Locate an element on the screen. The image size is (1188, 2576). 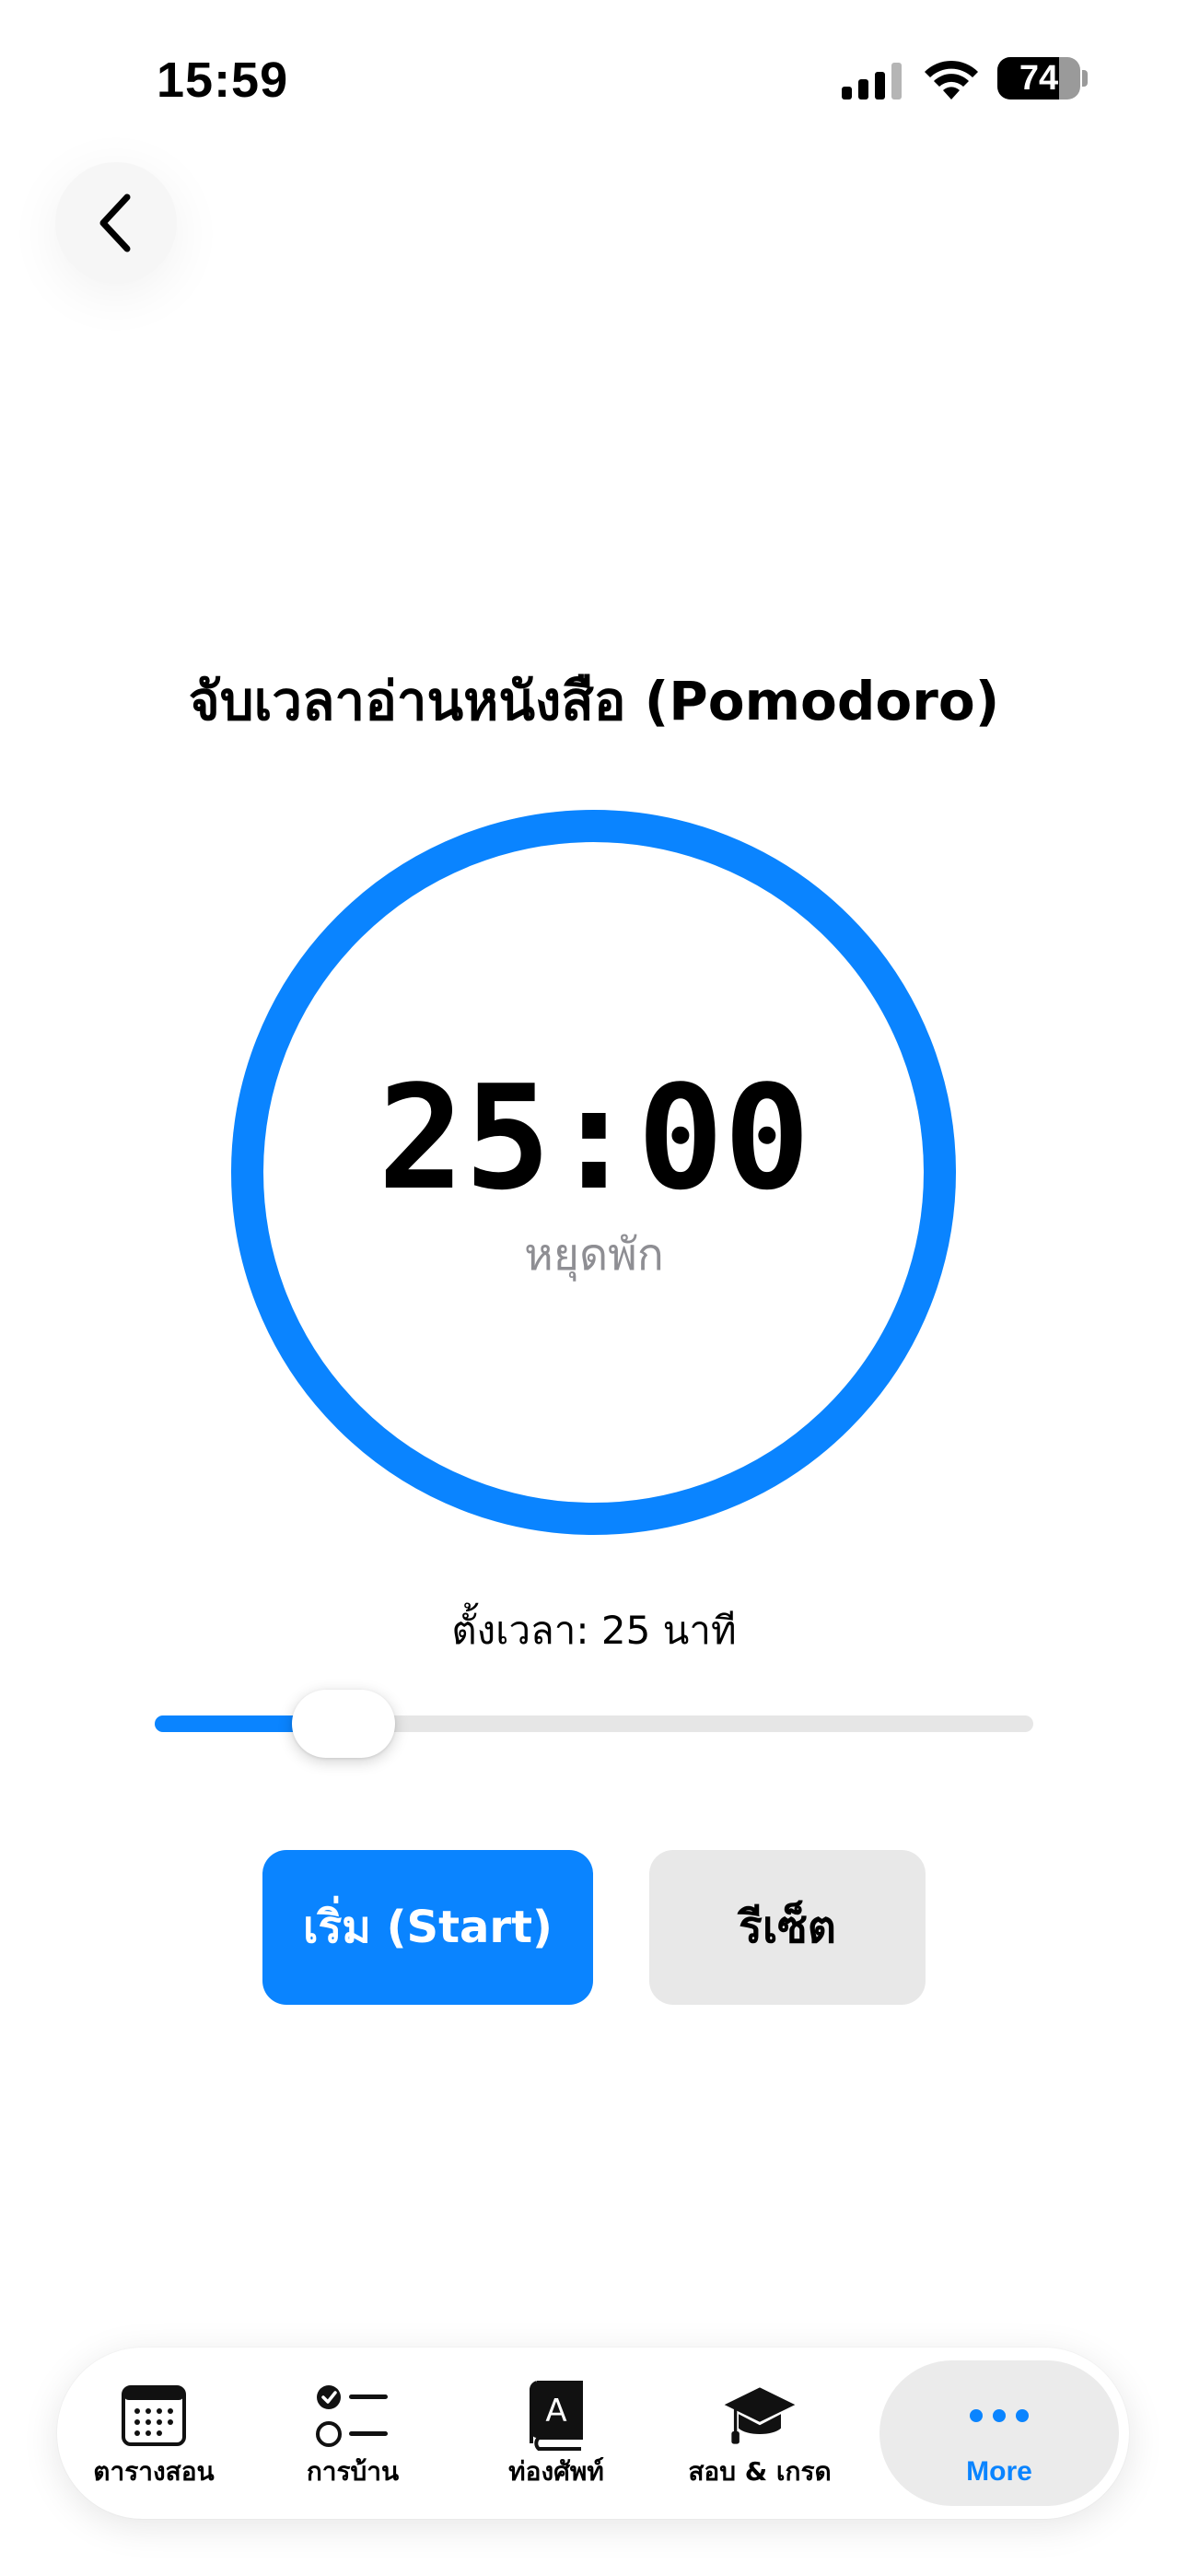
tab-schedule: ตารางสอน is located at coordinates (153, 2433).